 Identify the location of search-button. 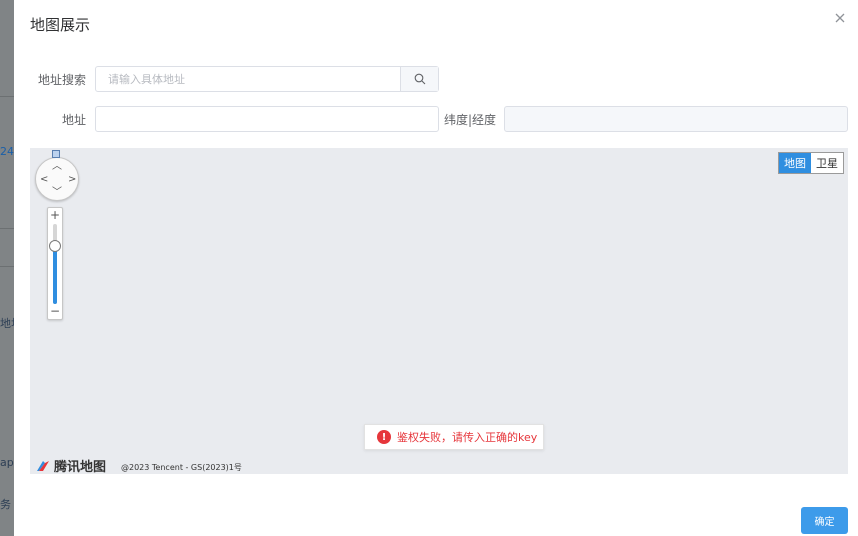
(419, 79).